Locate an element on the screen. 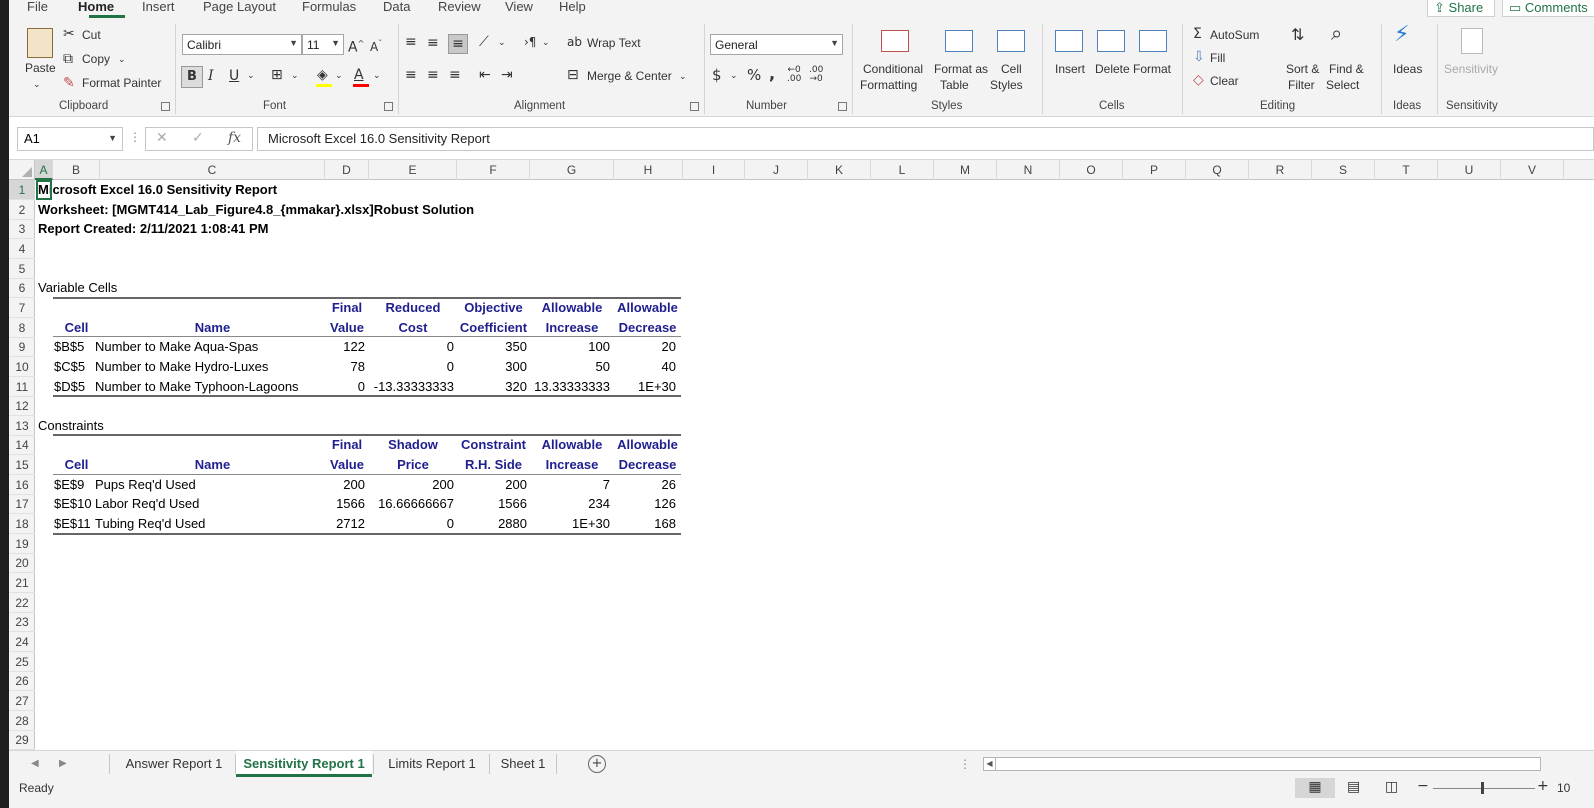 Image resolution: width=1594 pixels, height=808 pixels. tab-page-layout: Page Layout is located at coordinates (239, 7).